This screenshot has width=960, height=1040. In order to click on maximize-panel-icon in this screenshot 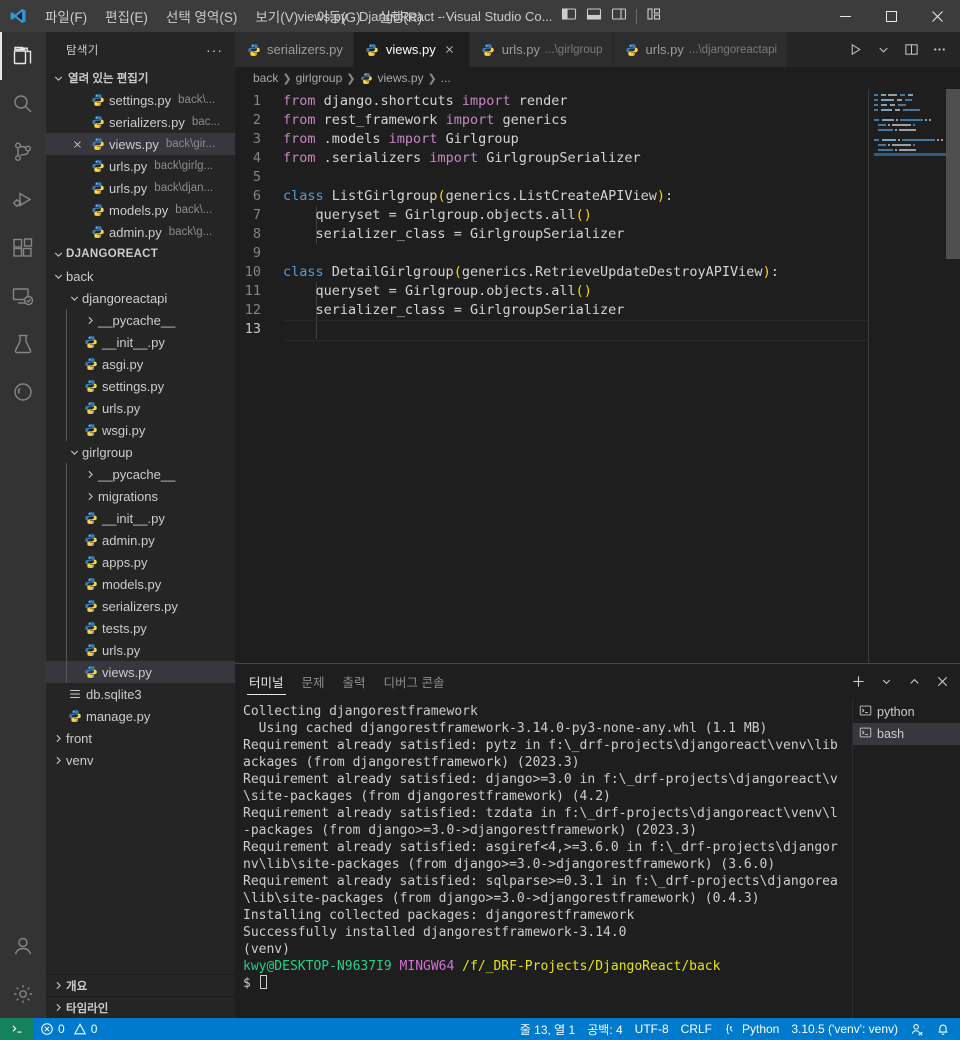, I will do `click(914, 682)`.